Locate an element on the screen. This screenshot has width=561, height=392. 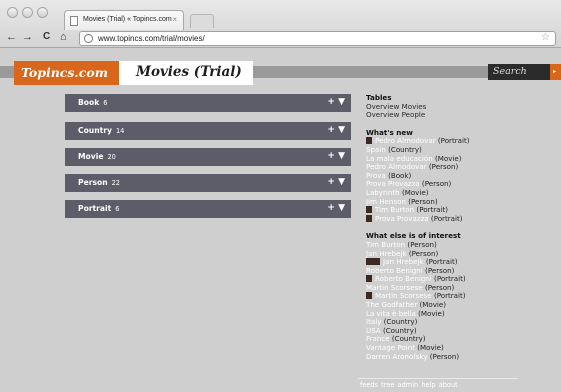
table-row-person: Person 22 + ▼ is located at coordinates (208, 183).